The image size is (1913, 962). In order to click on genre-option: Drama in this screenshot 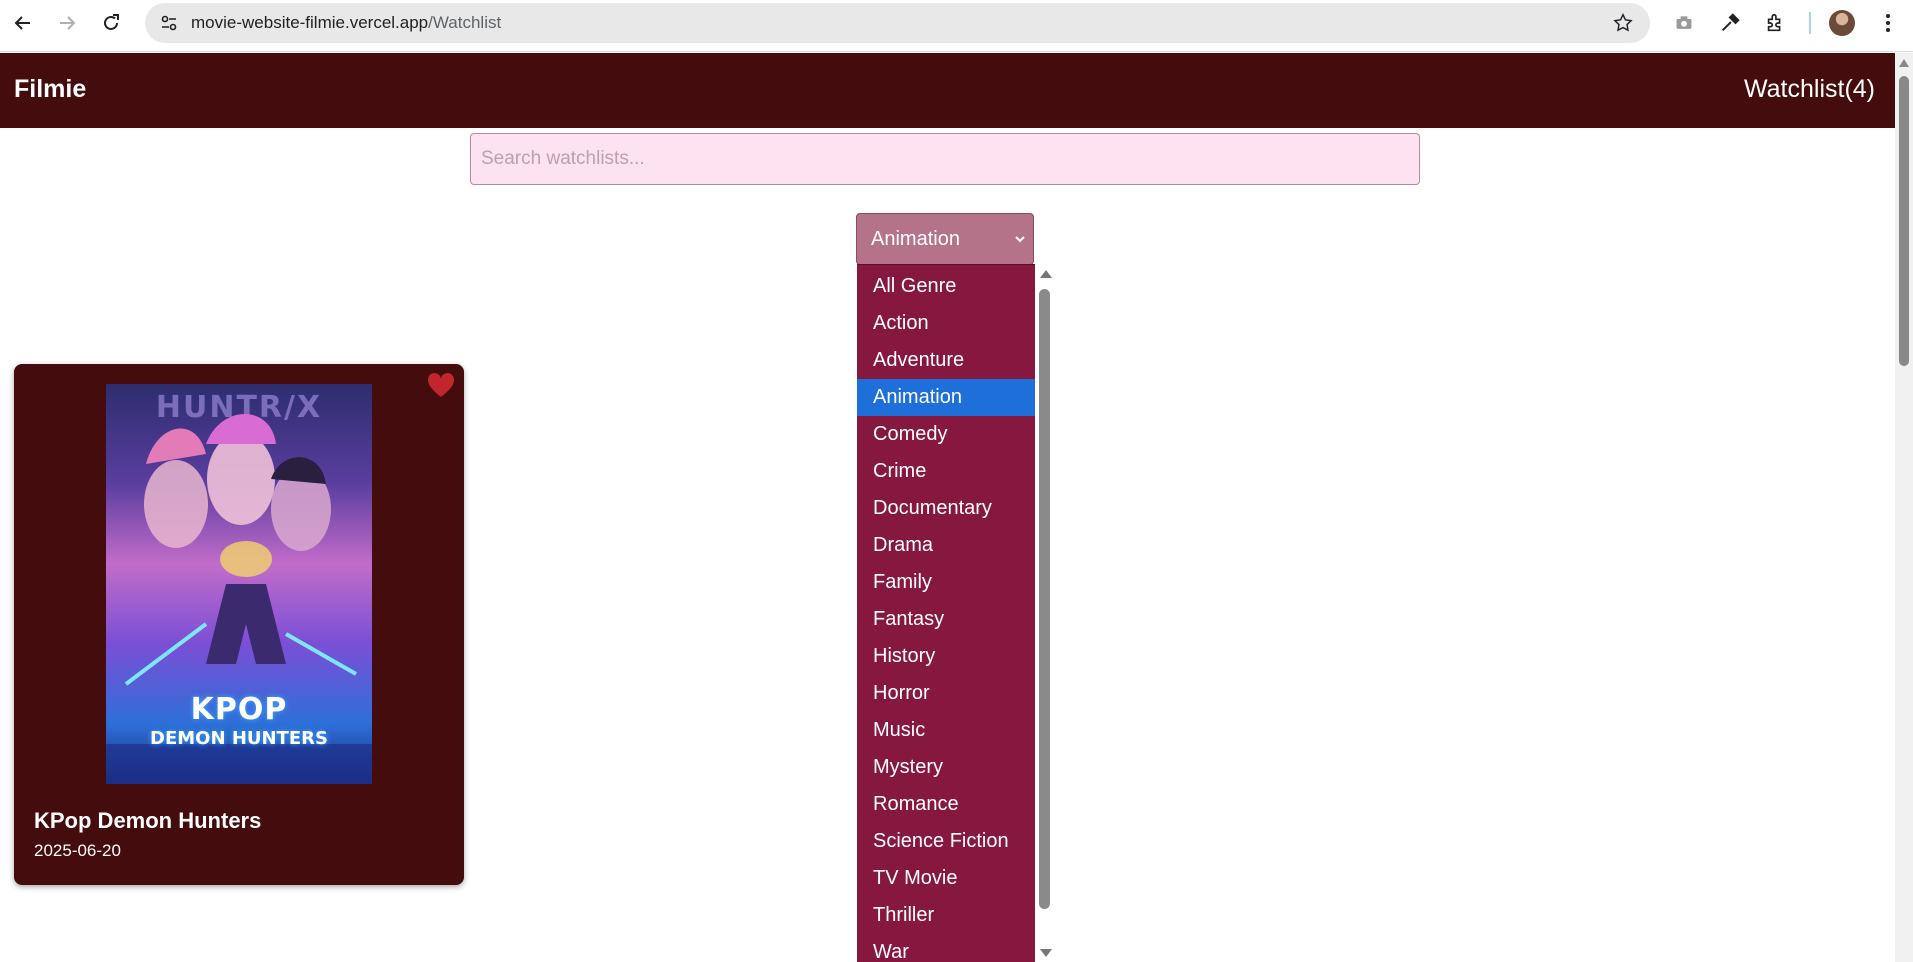, I will do `click(946, 545)`.